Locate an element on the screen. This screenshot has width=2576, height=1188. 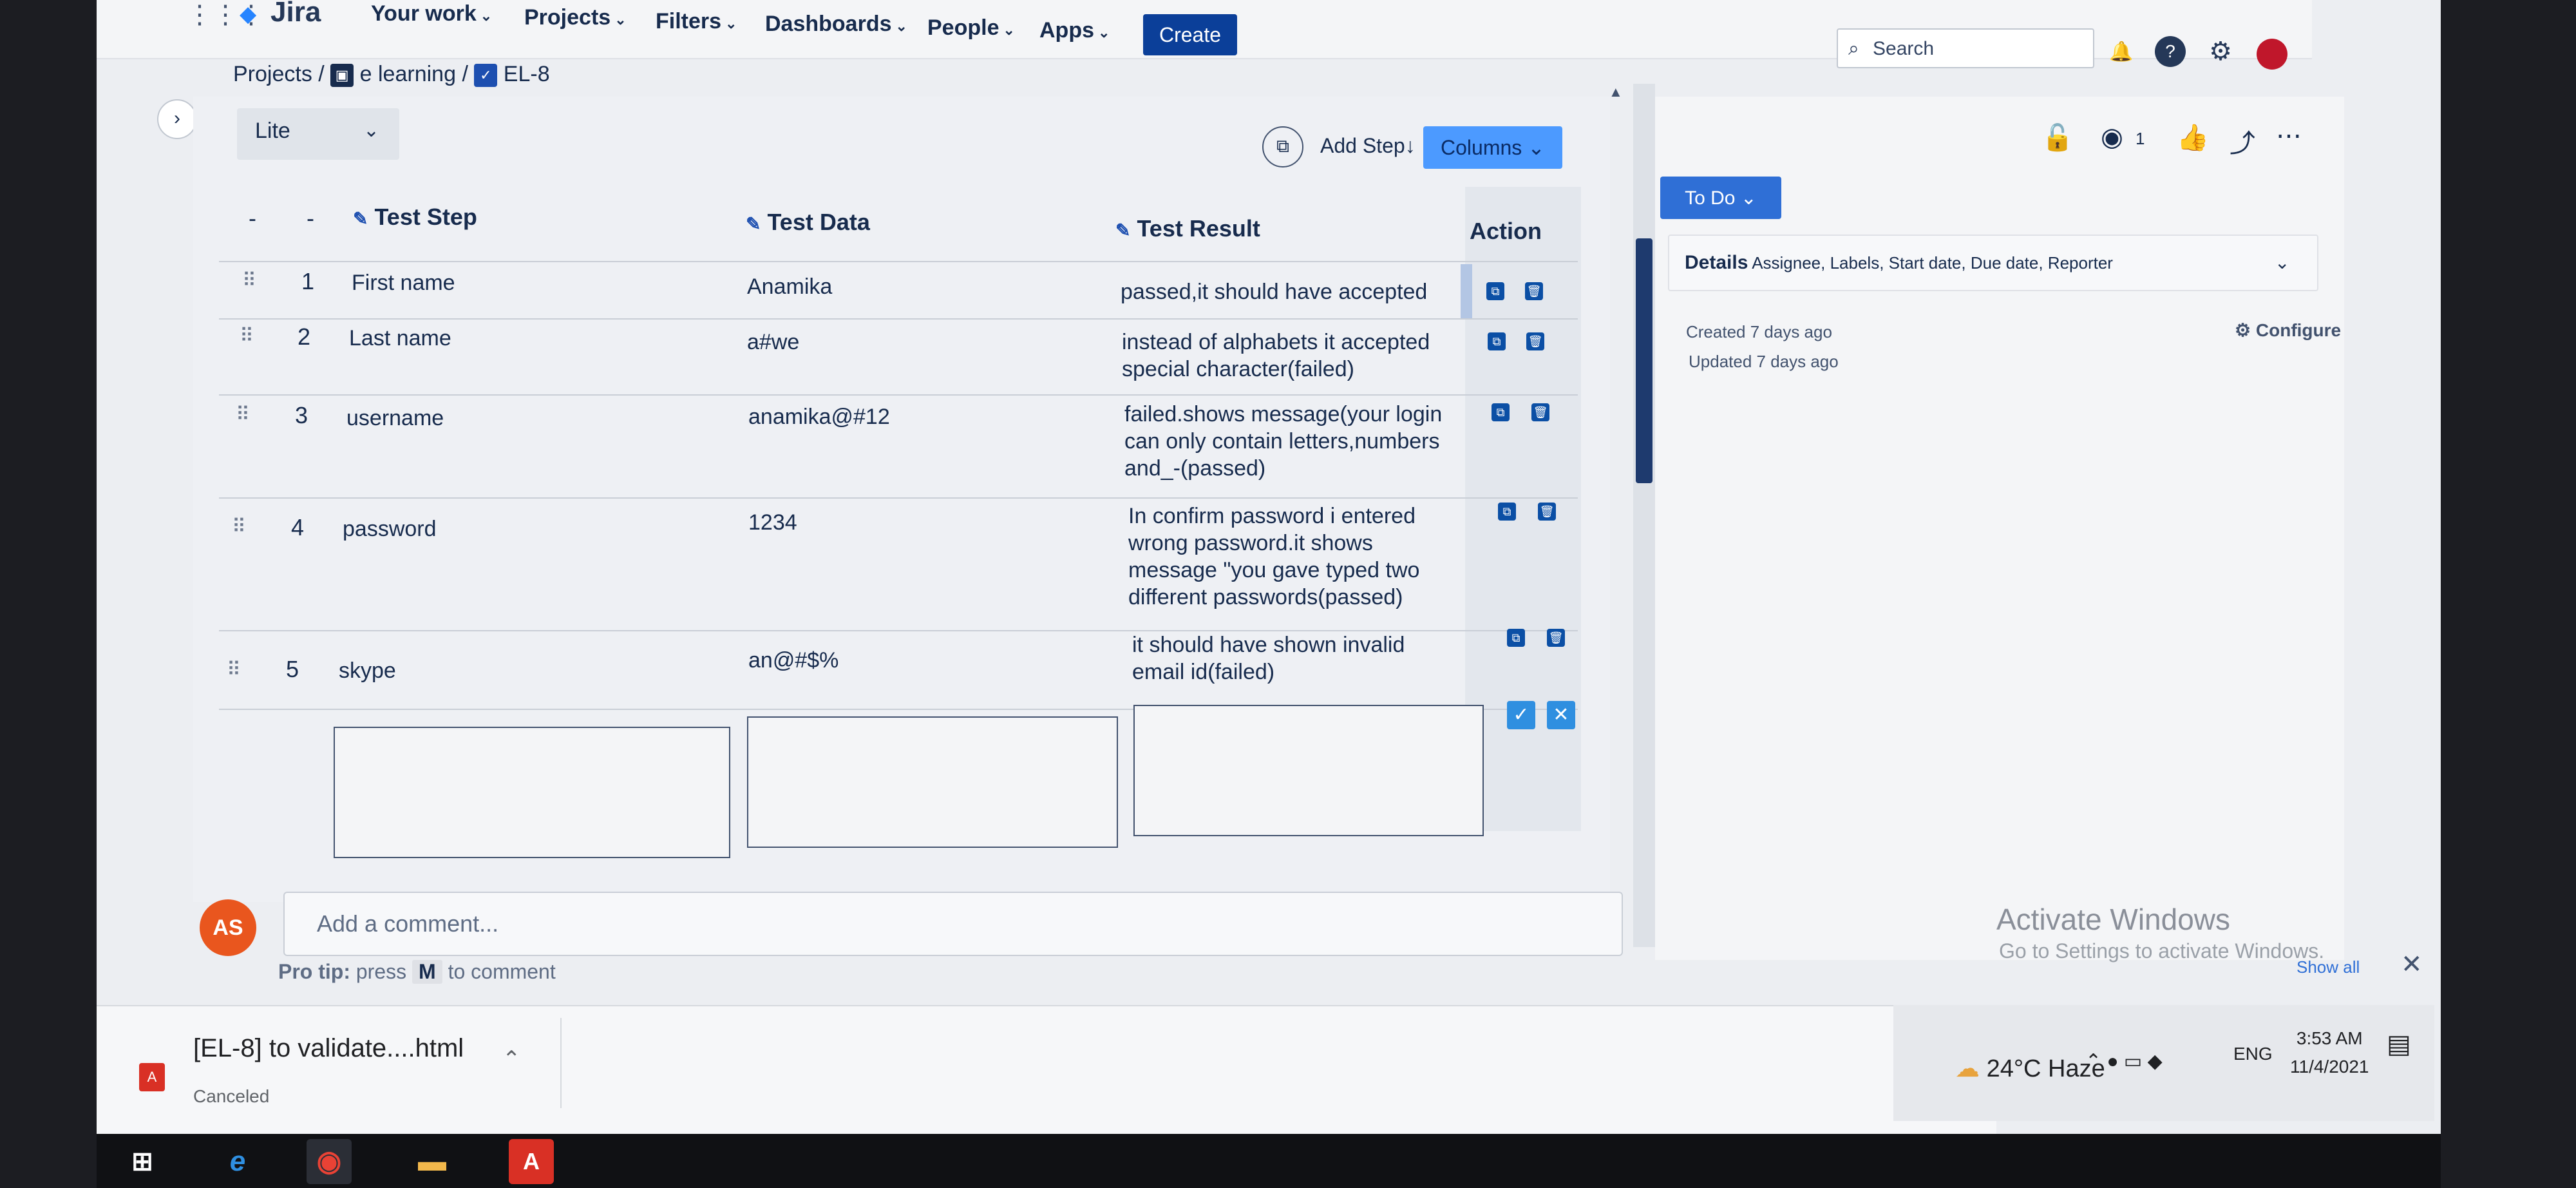
data-cell: 1234 is located at coordinates (915, 522).